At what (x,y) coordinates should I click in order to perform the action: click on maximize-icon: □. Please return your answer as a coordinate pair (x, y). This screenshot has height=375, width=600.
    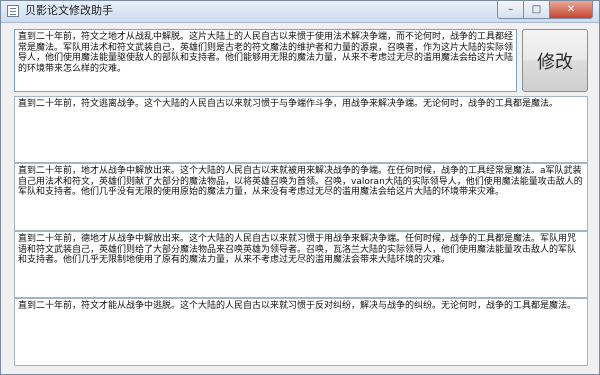
    Looking at the image, I should click on (536, 9).